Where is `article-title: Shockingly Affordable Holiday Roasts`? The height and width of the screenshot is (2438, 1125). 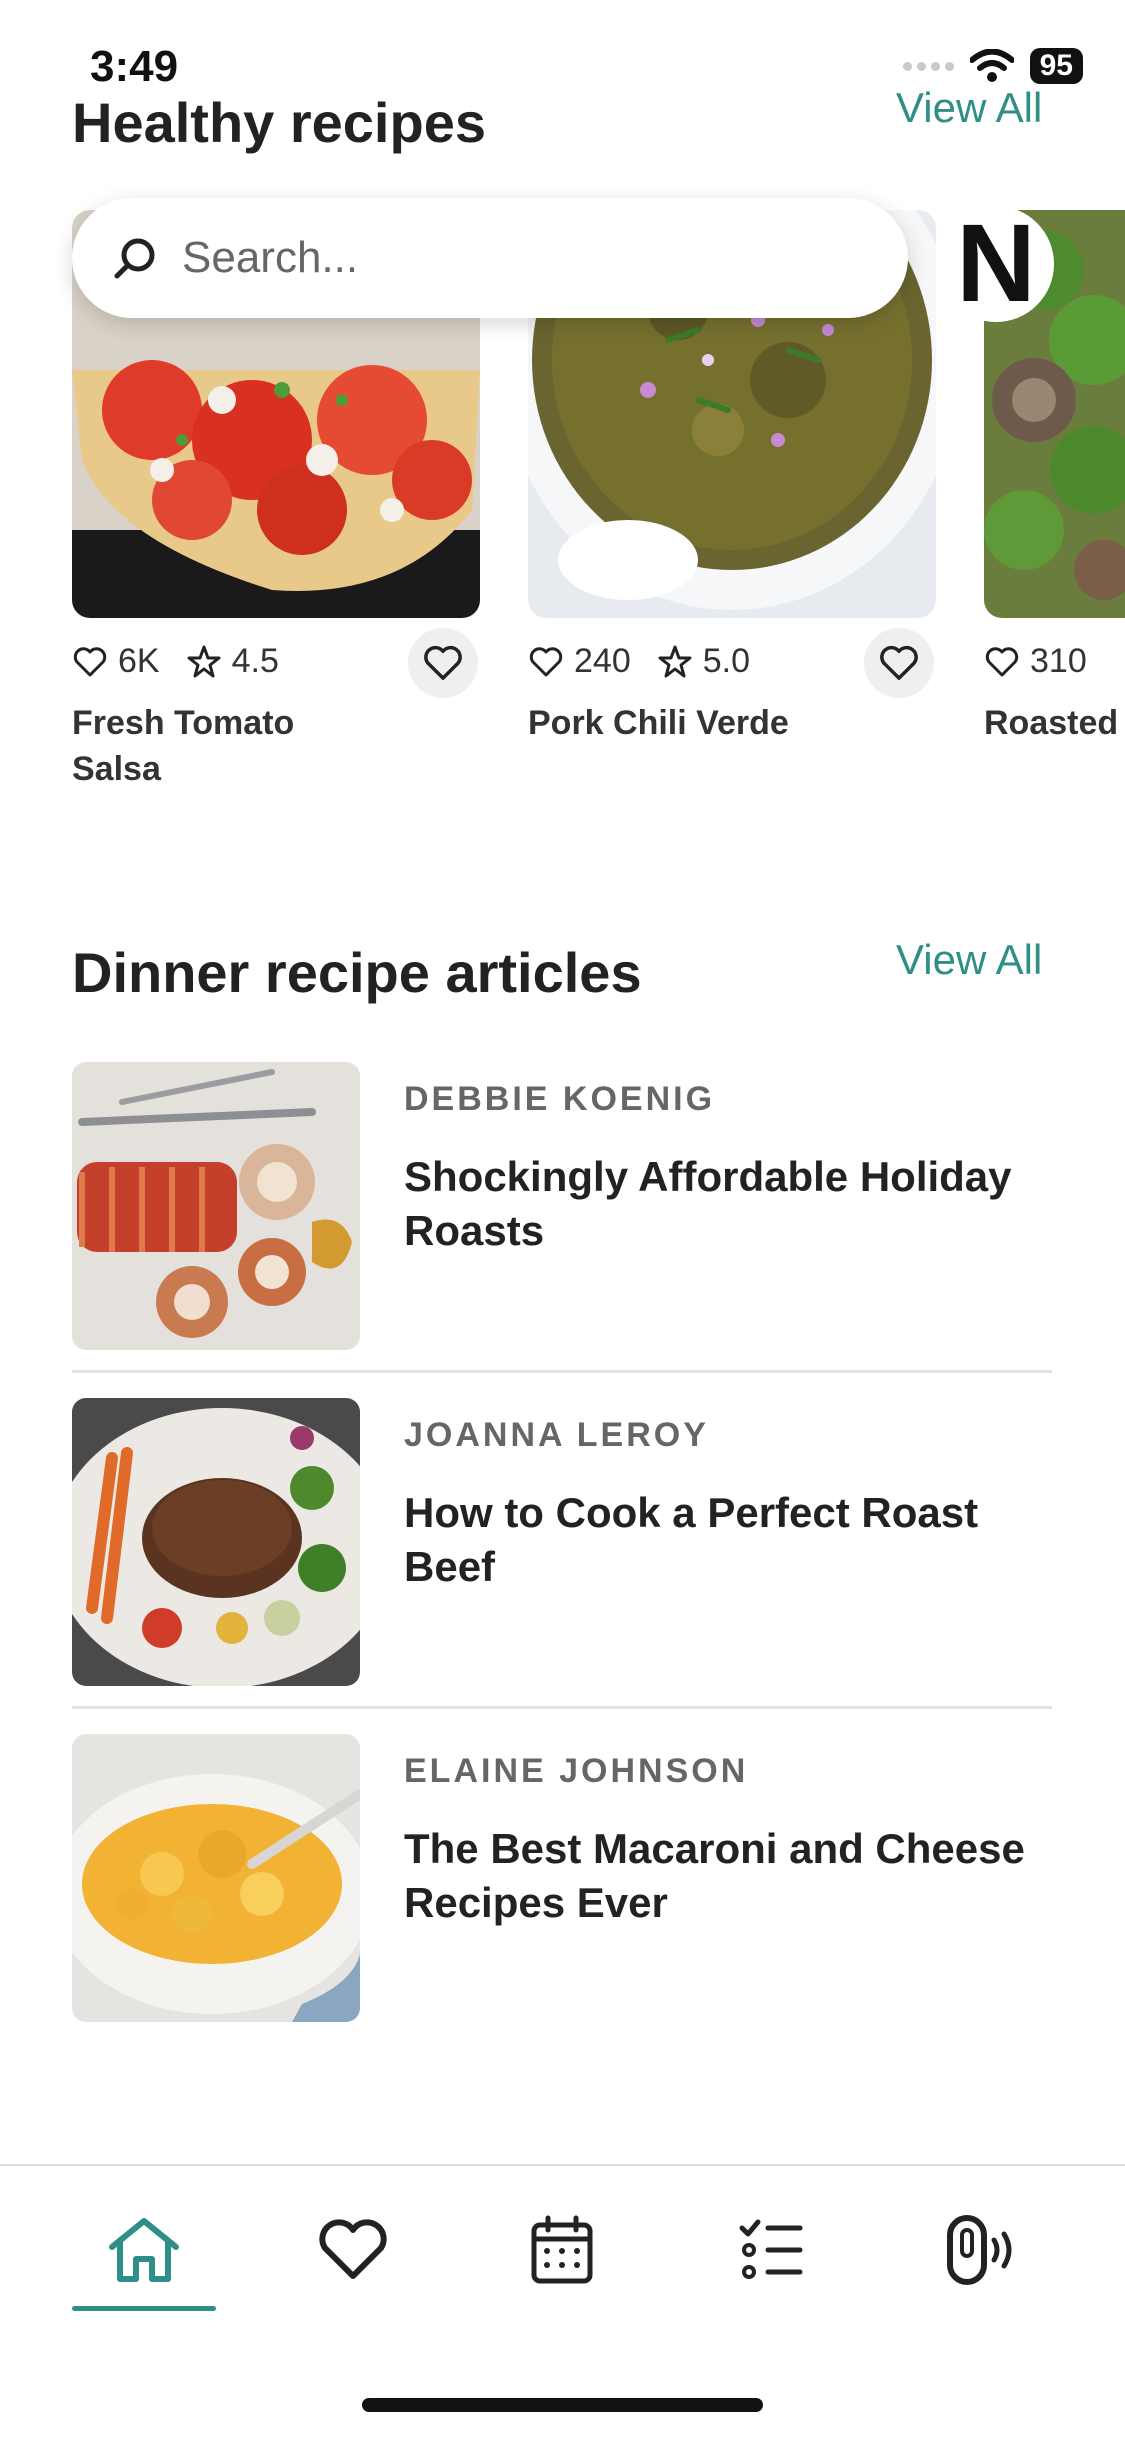 article-title: Shockingly Affordable Holiday Roasts is located at coordinates (724, 1204).